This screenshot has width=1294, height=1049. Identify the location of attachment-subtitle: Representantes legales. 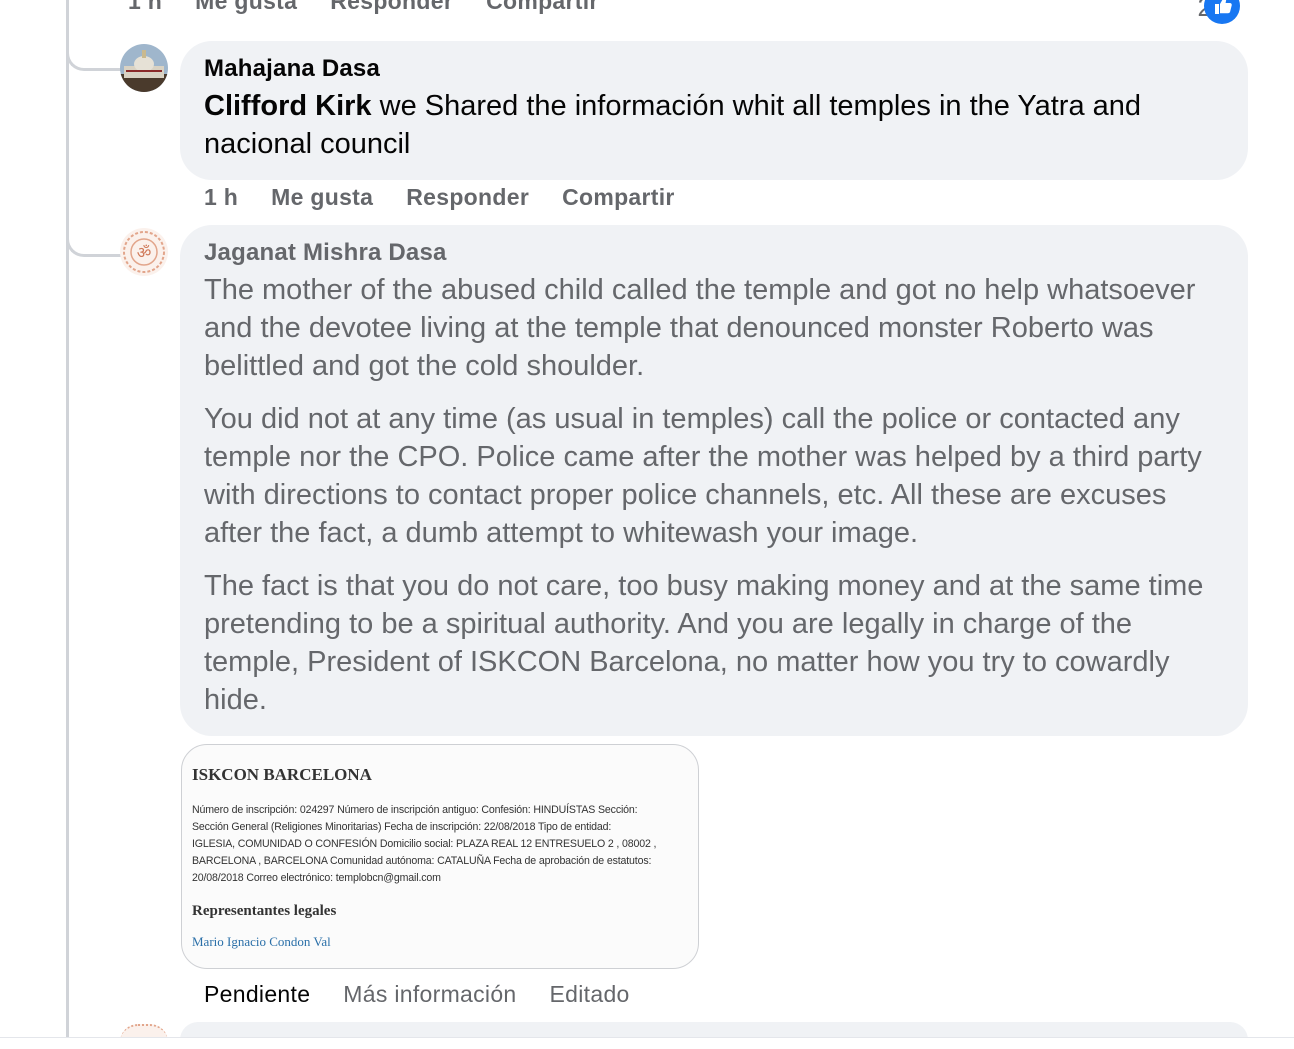
(264, 911).